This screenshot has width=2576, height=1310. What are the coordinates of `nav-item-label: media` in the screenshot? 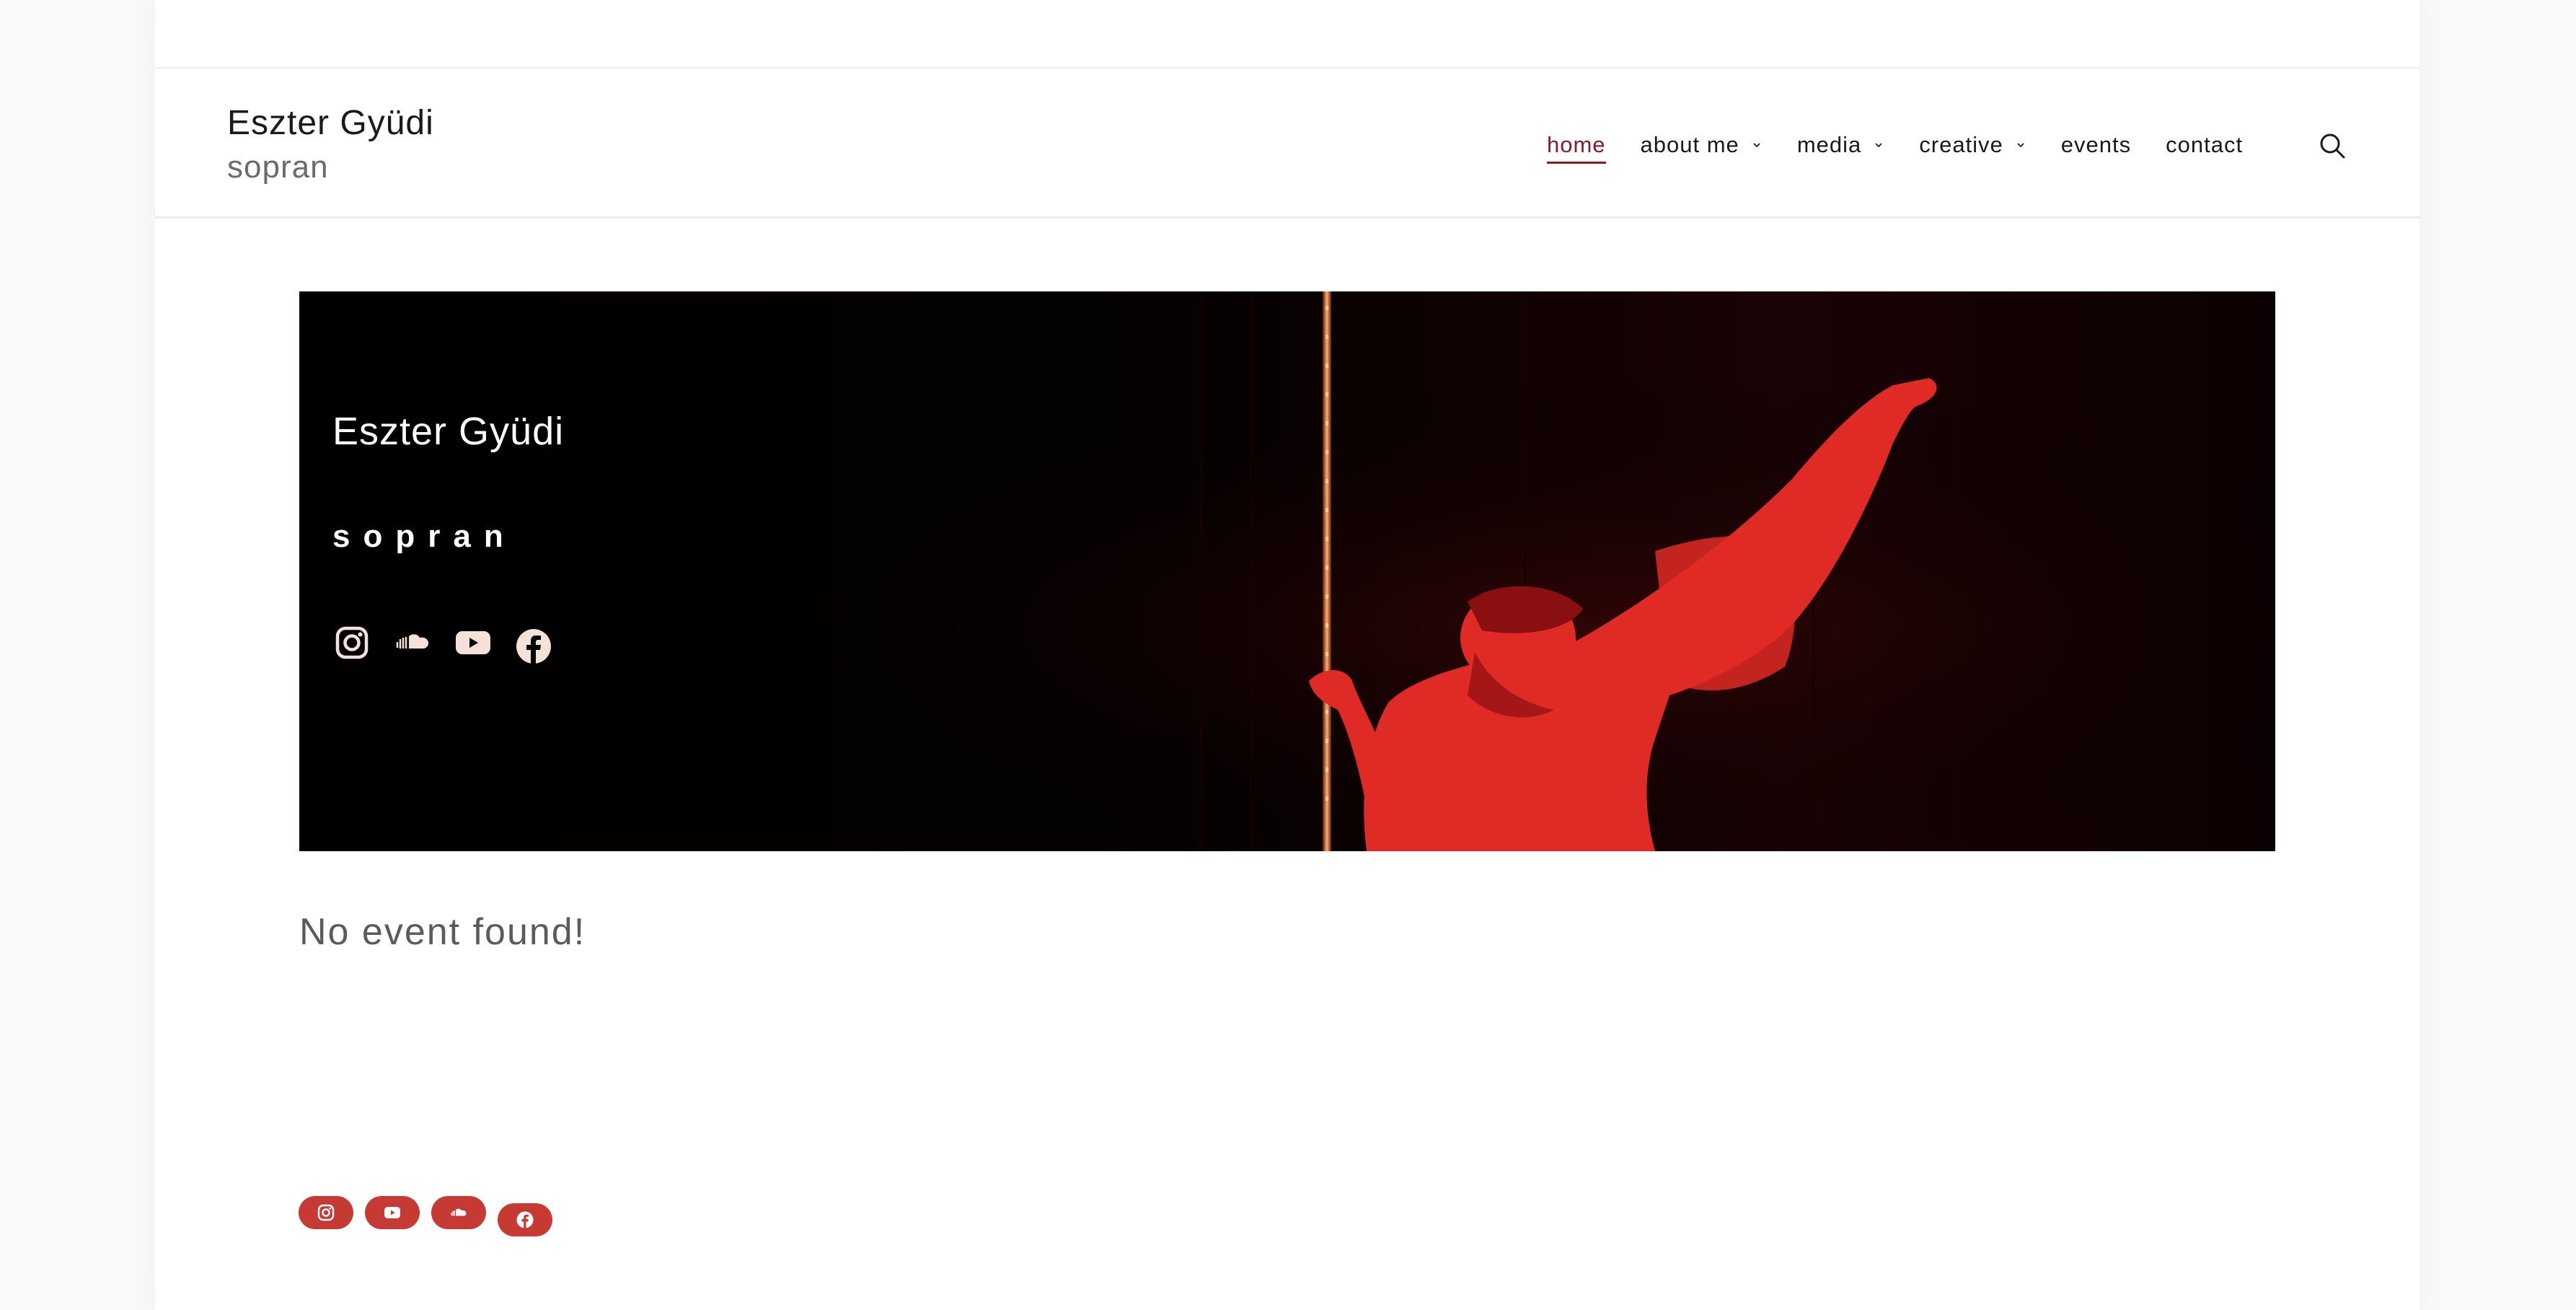 It's located at (1829, 144).